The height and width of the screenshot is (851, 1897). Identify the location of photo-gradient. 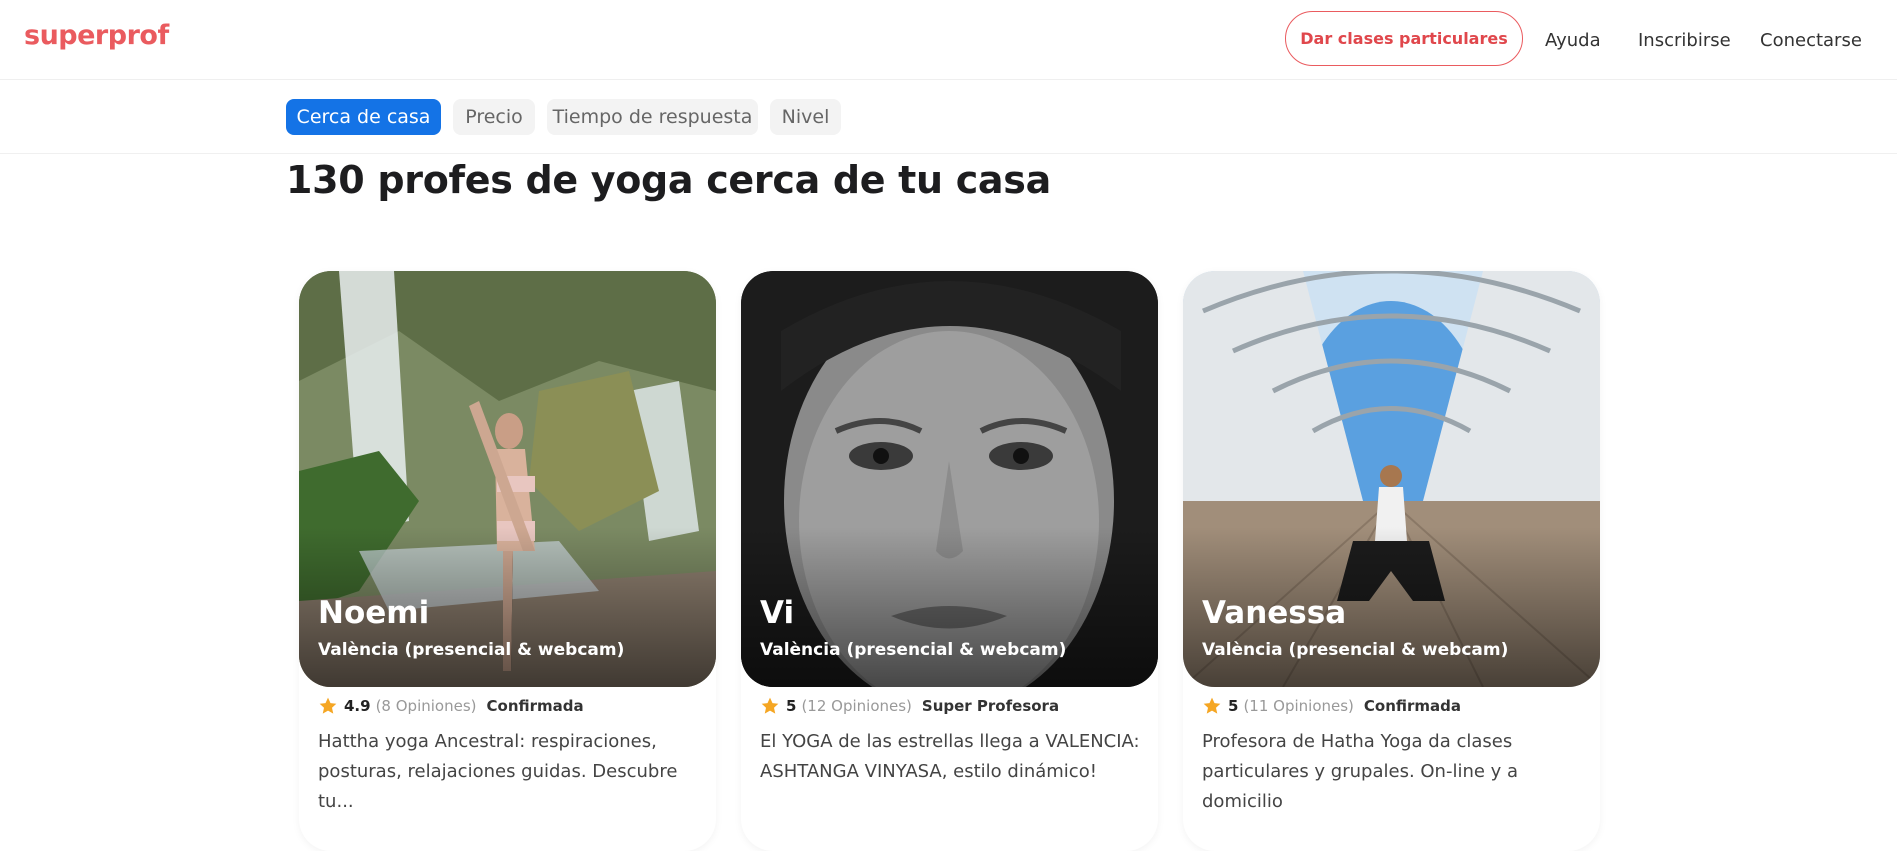
(949, 607).